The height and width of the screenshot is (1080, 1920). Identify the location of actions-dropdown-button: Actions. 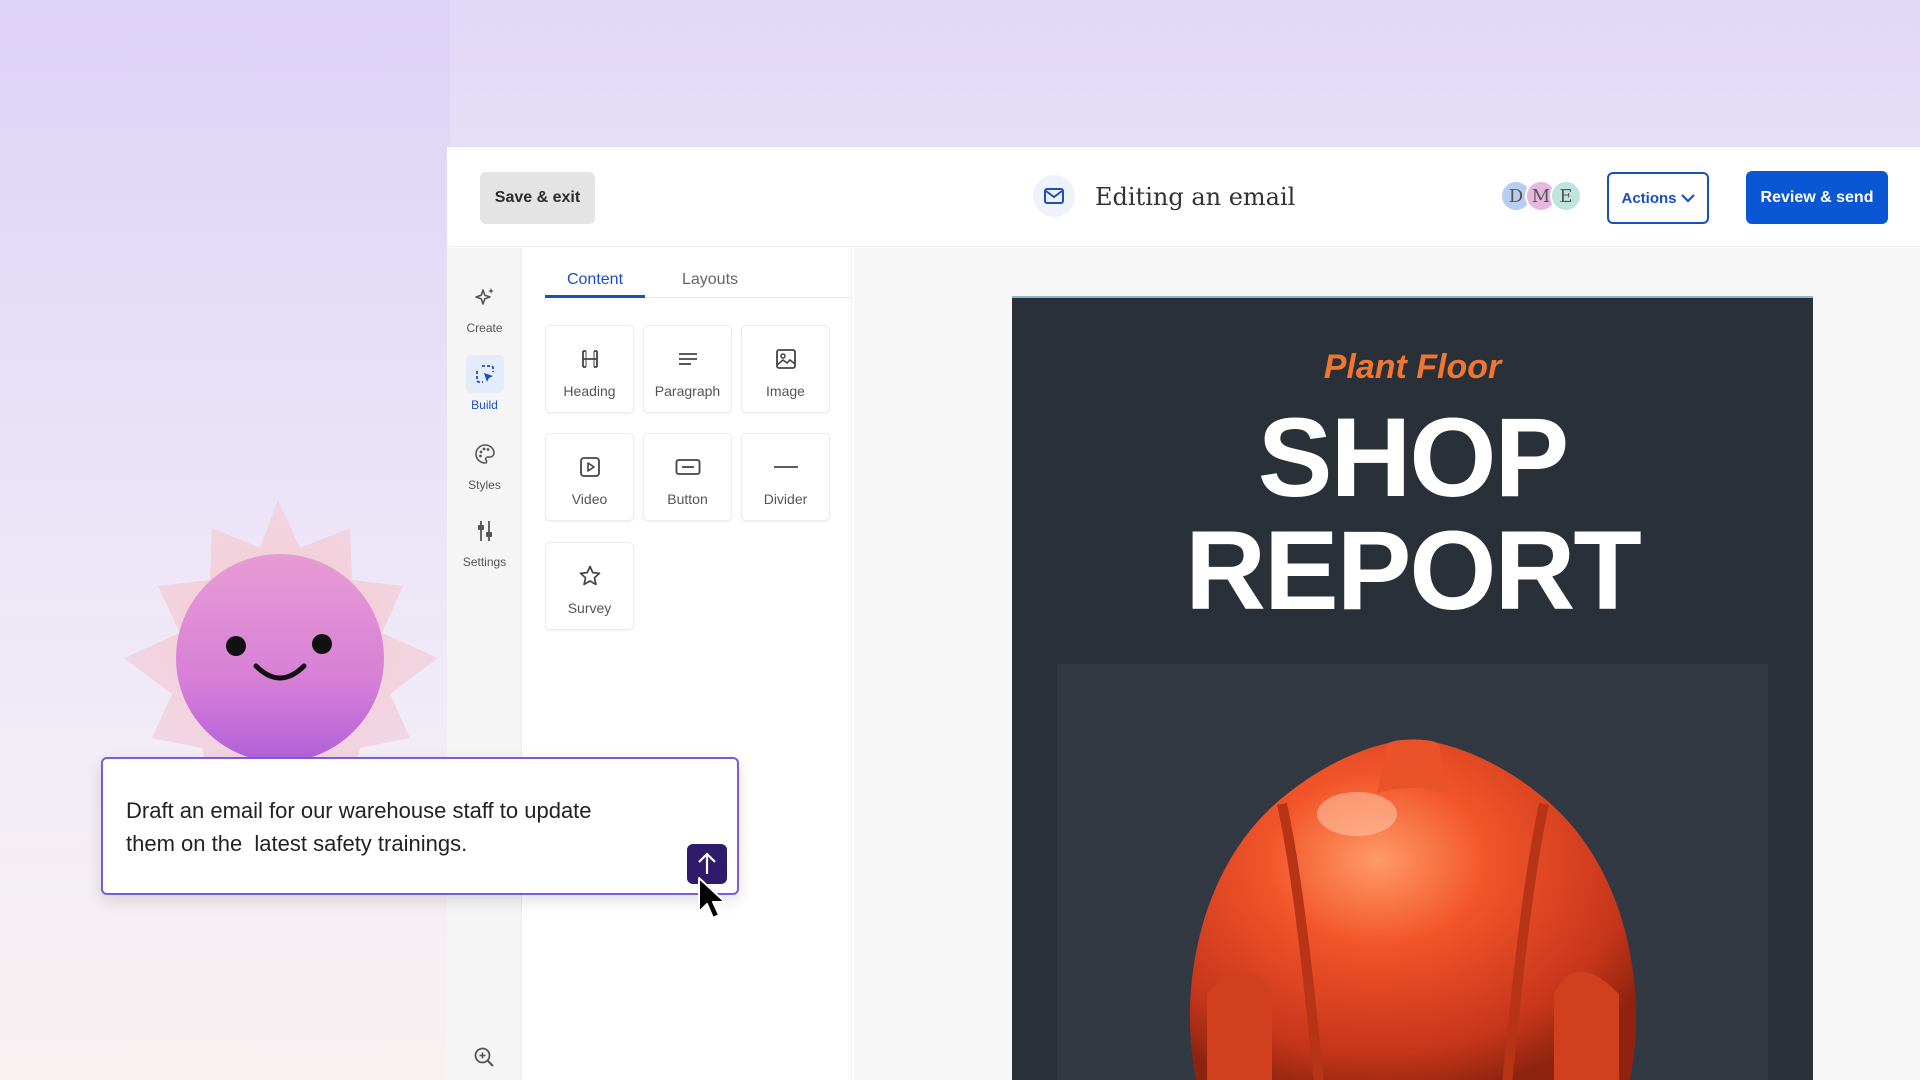
(1658, 198).